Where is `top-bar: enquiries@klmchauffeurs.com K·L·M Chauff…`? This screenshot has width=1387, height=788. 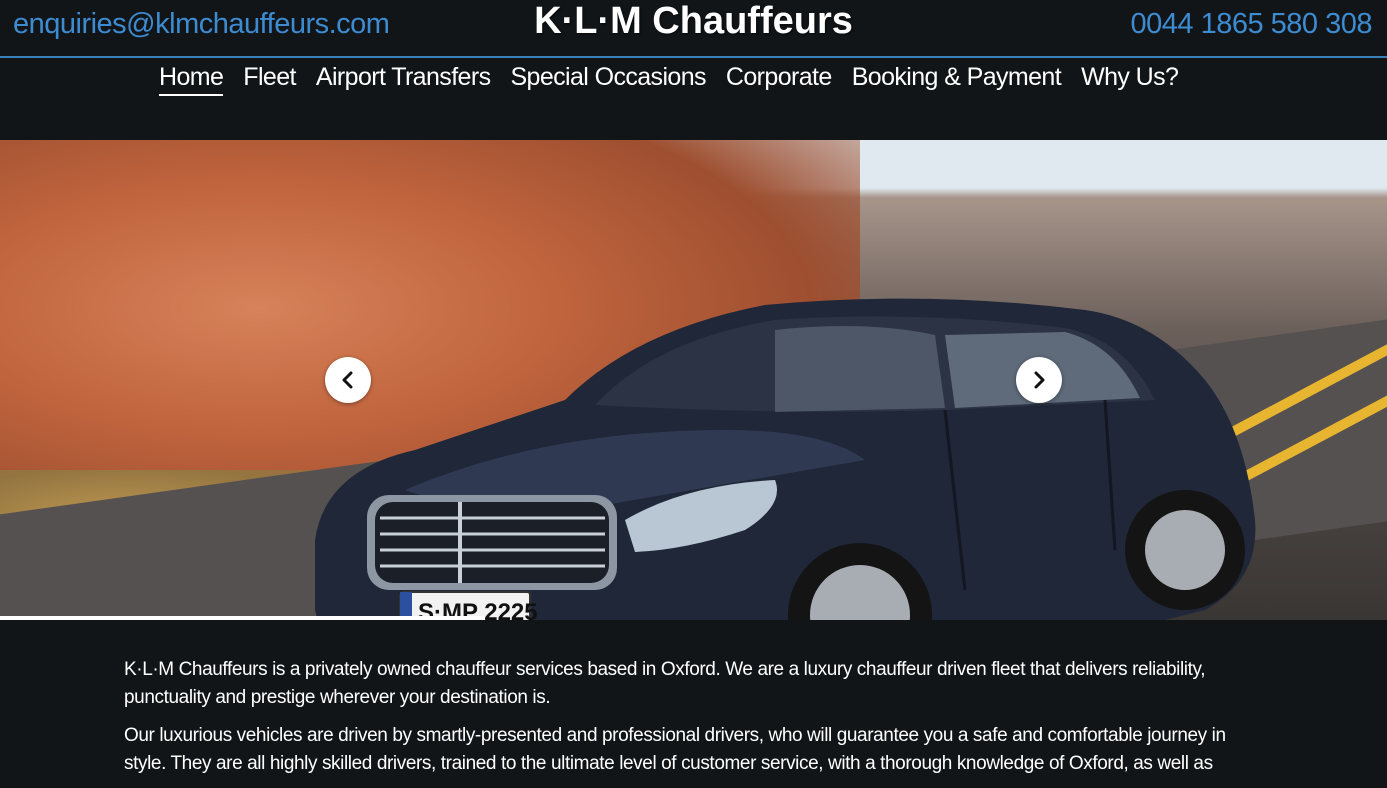 top-bar: enquiries@klmchauffeurs.com K·L·M Chauff… is located at coordinates (693, 29).